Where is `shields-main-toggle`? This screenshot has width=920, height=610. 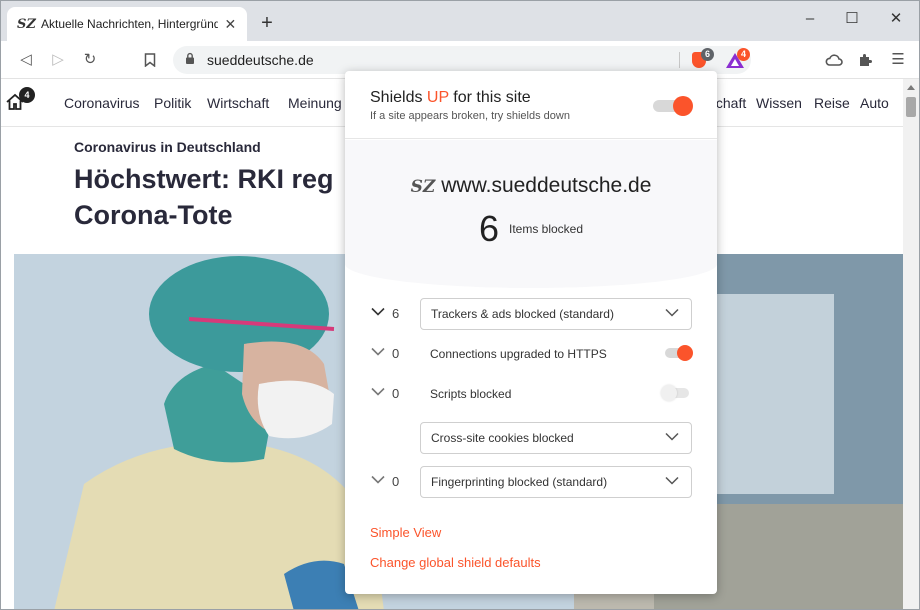 shields-main-toggle is located at coordinates (673, 106).